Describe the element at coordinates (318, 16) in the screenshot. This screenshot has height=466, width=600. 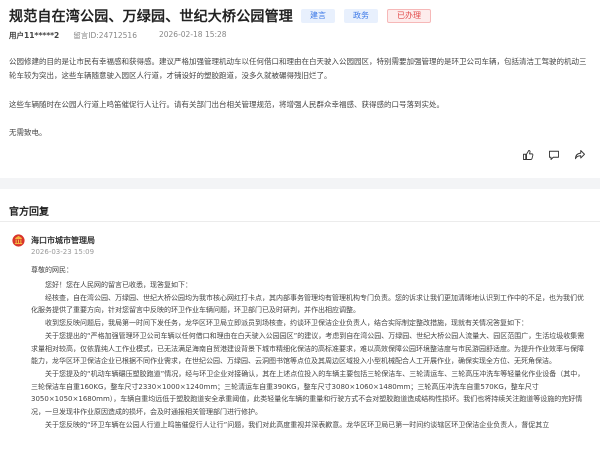
I see `tag-suggestion: 建言` at that location.